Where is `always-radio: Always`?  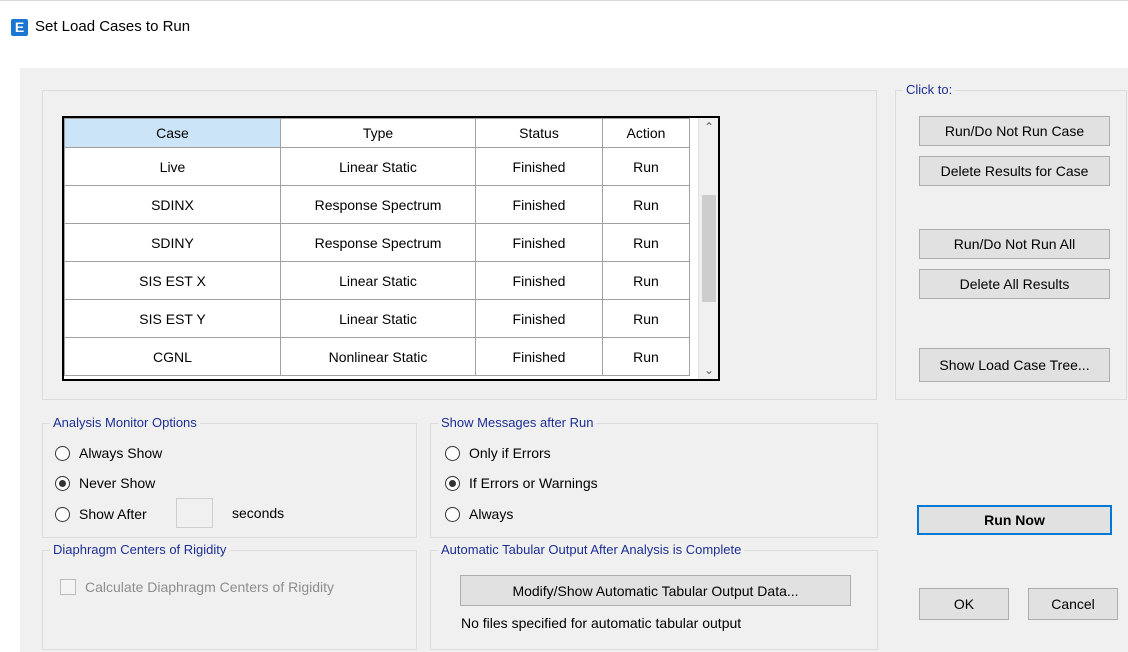
always-radio: Always is located at coordinates (479, 514).